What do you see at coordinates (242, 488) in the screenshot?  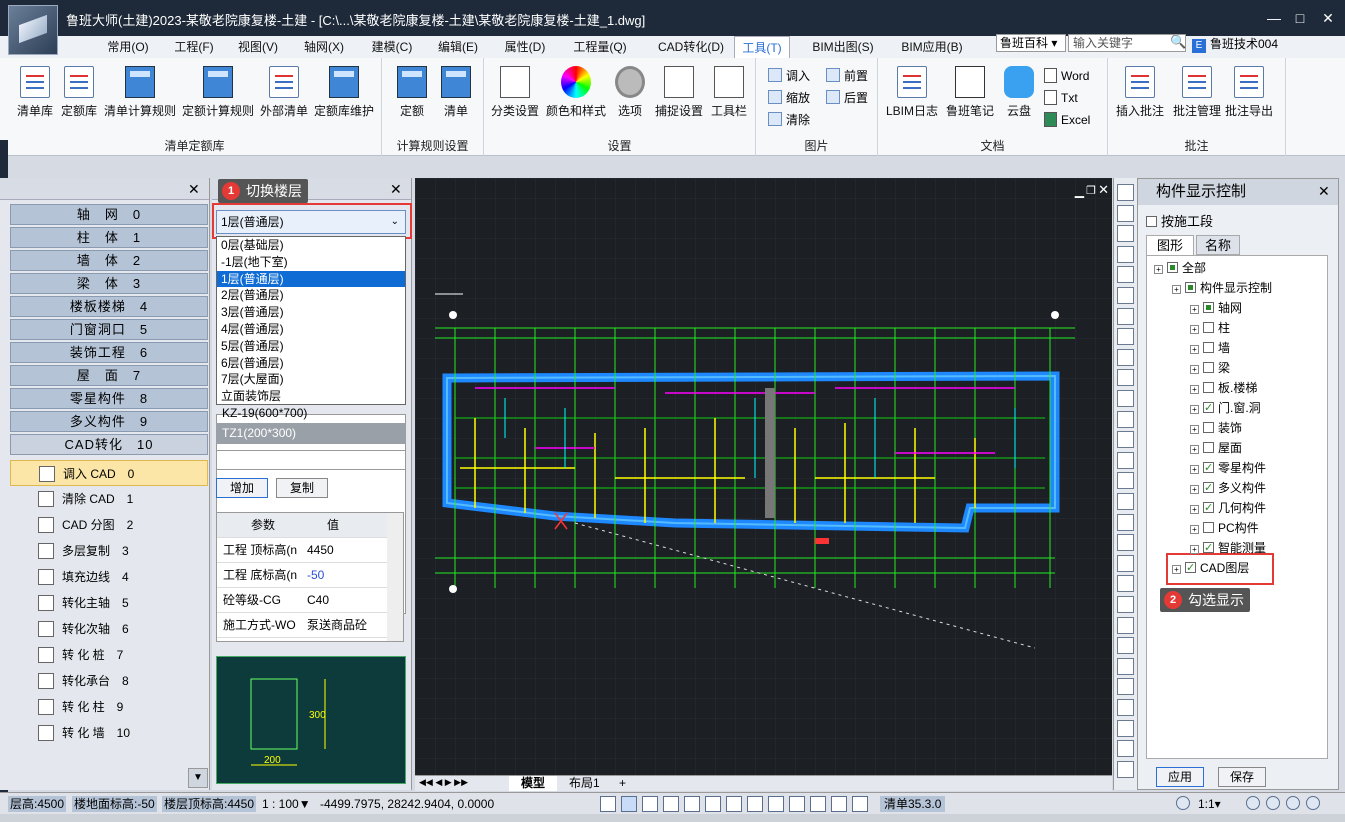 I see `add-button: 增加` at bounding box center [242, 488].